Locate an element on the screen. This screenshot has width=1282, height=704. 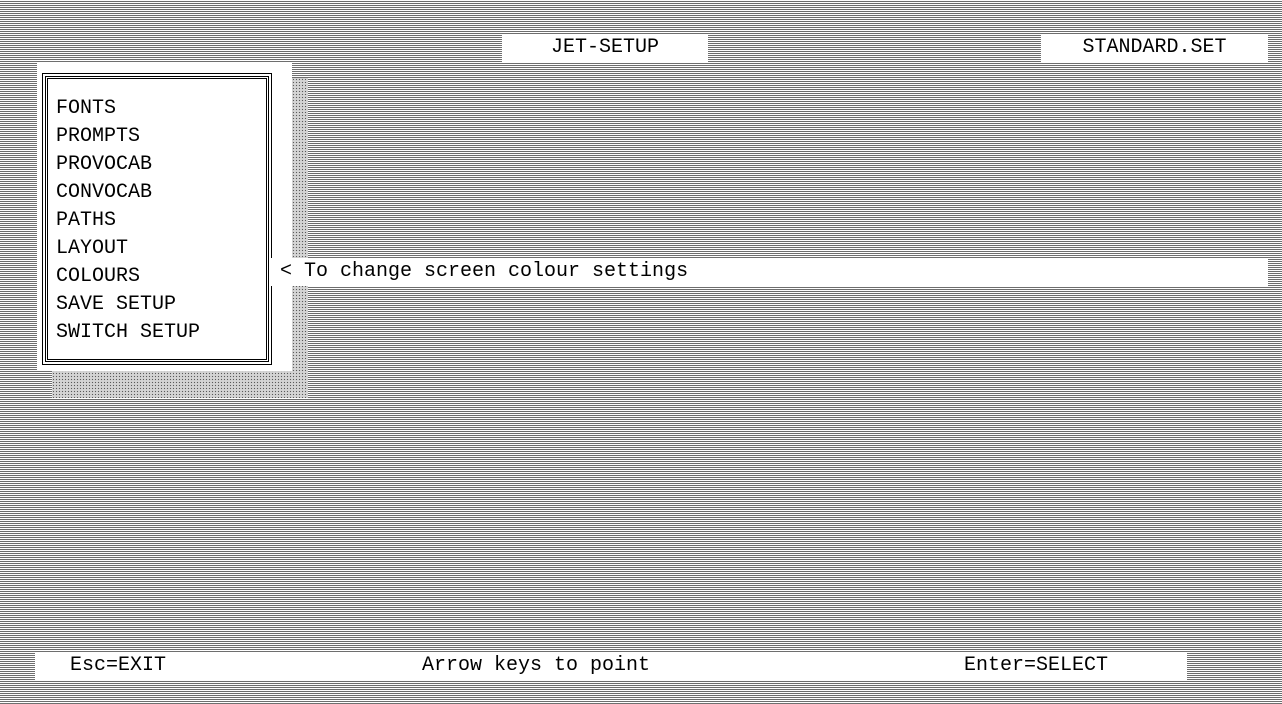
esc-exit-hint: Esc=EXIT is located at coordinates (118, 665).